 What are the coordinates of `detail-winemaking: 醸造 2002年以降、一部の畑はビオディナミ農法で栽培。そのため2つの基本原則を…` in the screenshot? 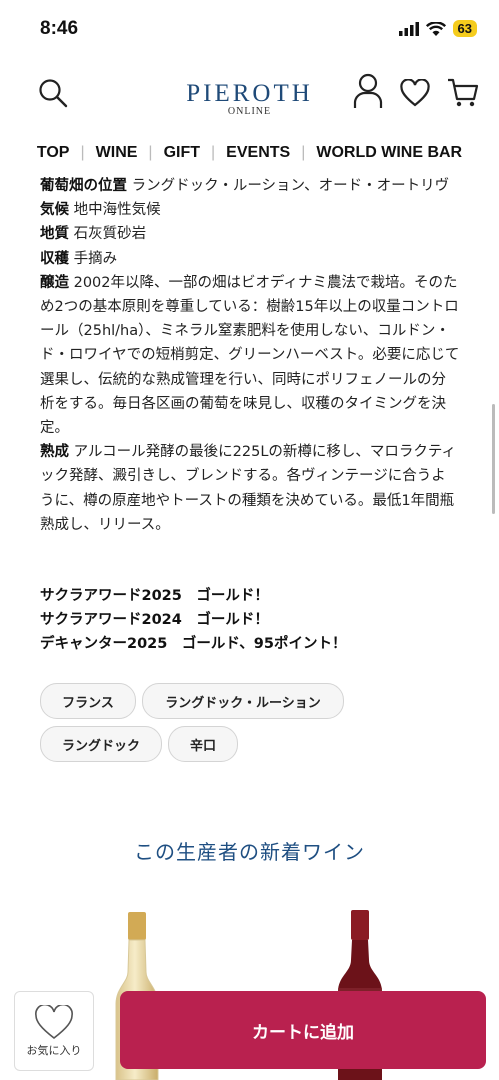 It's located at (250, 355).